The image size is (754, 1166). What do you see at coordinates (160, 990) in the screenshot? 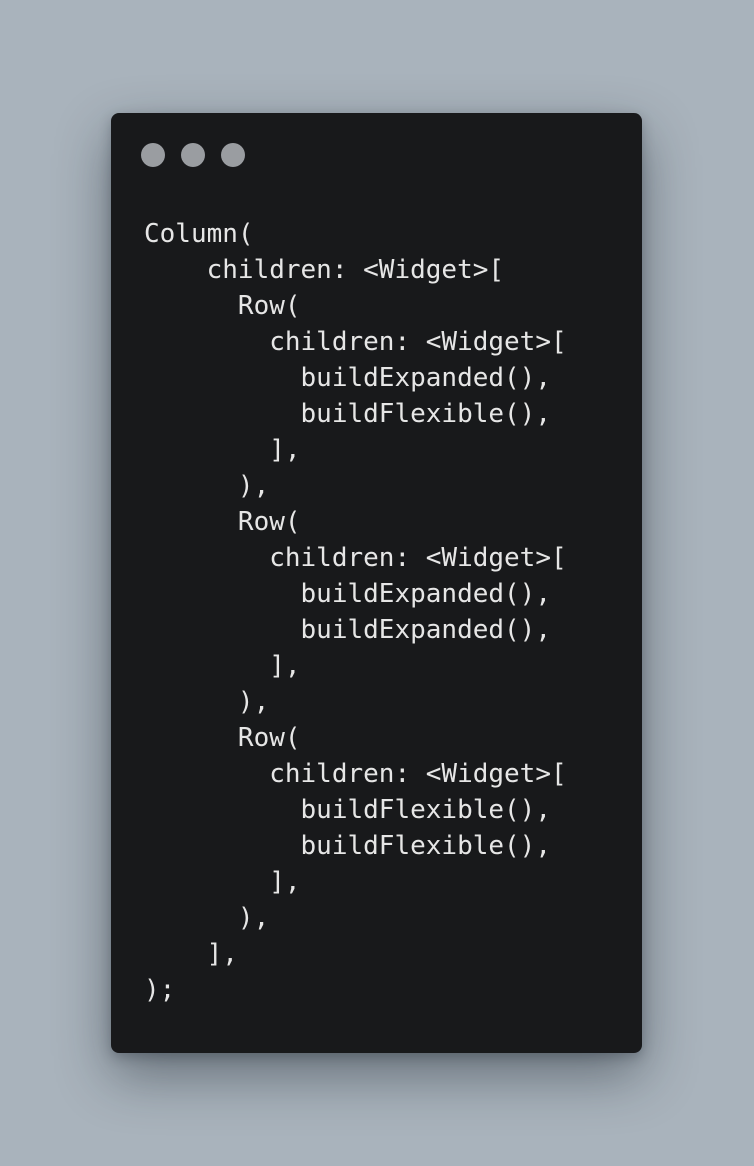
I see `code-line: );` at bounding box center [160, 990].